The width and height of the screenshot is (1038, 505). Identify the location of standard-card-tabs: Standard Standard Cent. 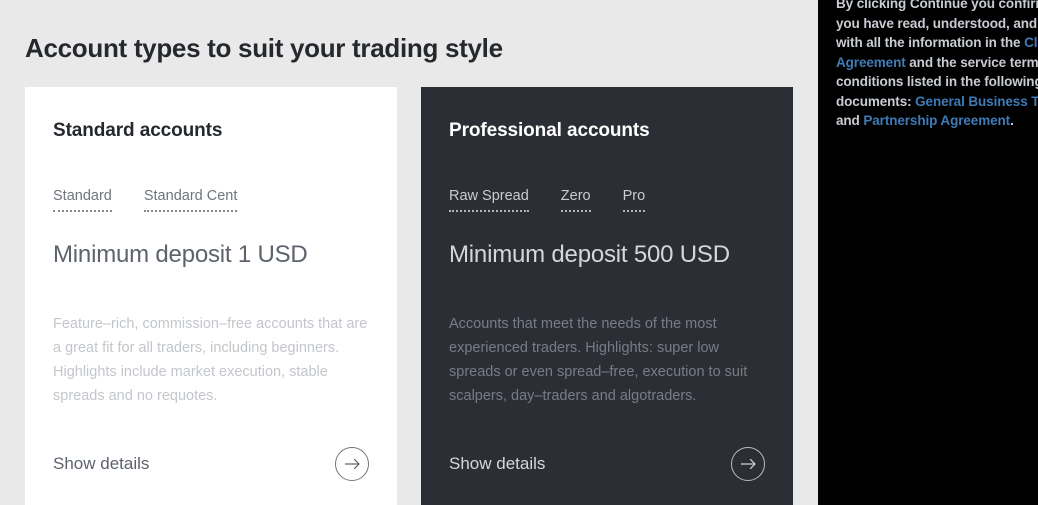
(211, 199).